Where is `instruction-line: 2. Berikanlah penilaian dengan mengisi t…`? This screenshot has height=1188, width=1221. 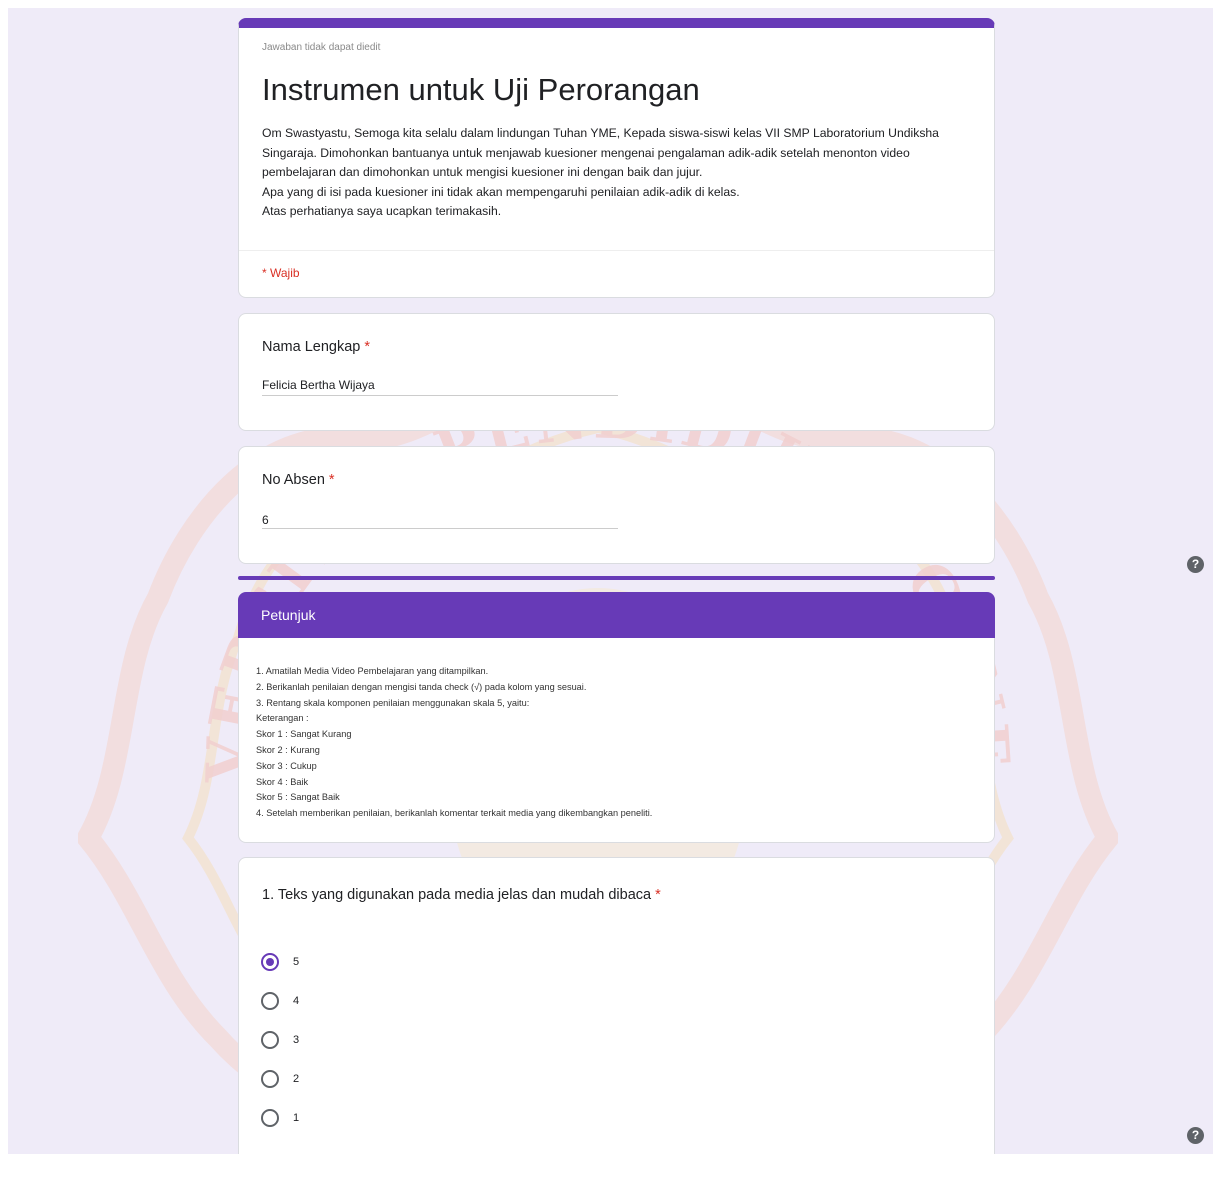 instruction-line: 2. Berikanlah penilaian dengan mengisi t… is located at coordinates (421, 686).